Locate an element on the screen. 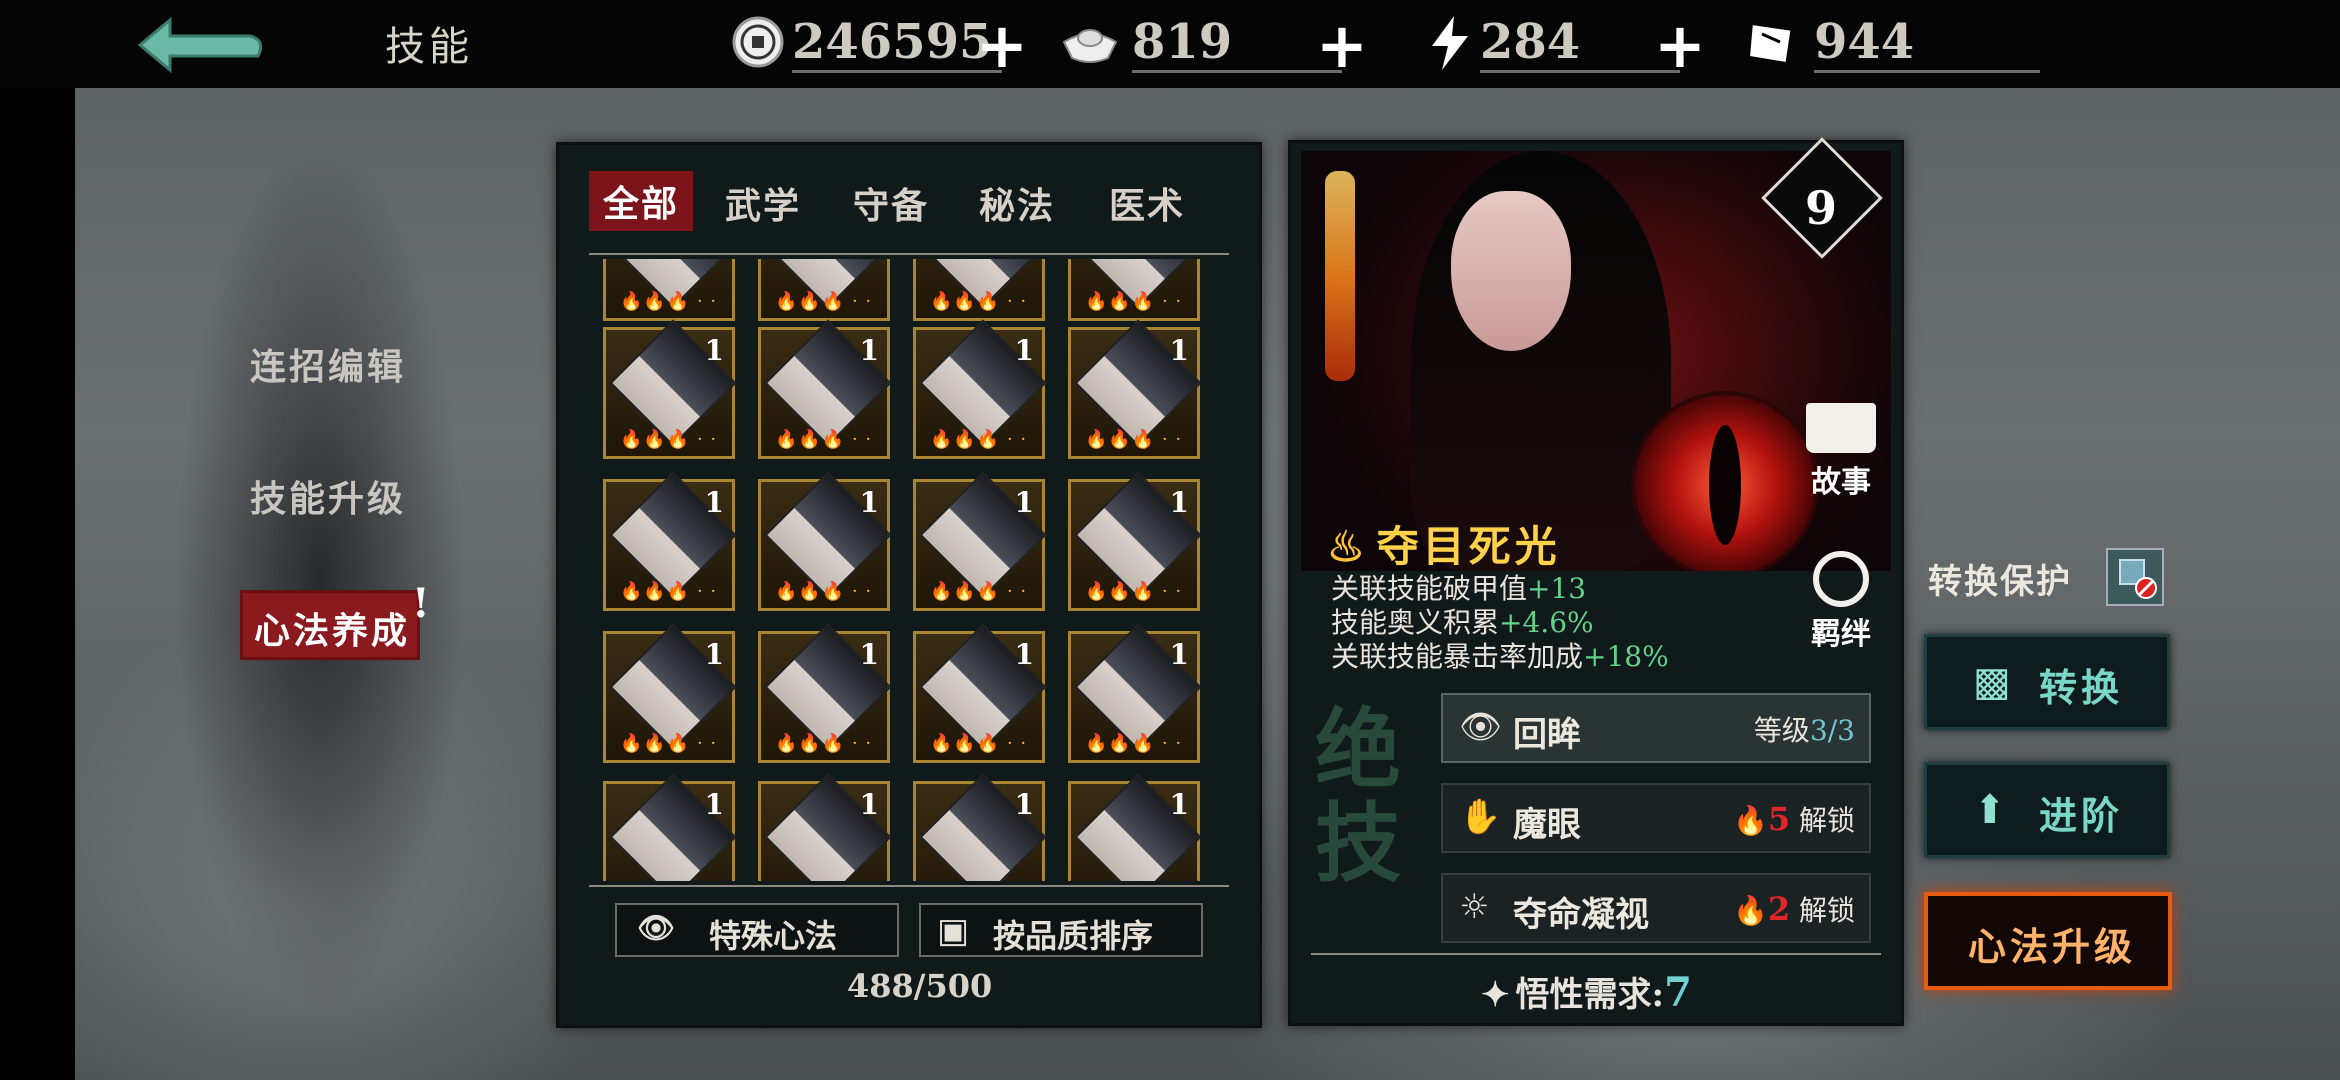 This screenshot has height=1080, width=2340. cube-sort-icon: ▣ is located at coordinates (953, 931).